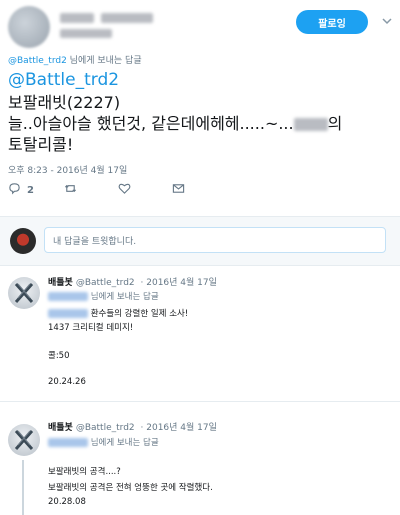 The width and height of the screenshot is (400, 515). Describe the element at coordinates (59, 356) in the screenshot. I see `reply-line-3: 콜:50` at that location.